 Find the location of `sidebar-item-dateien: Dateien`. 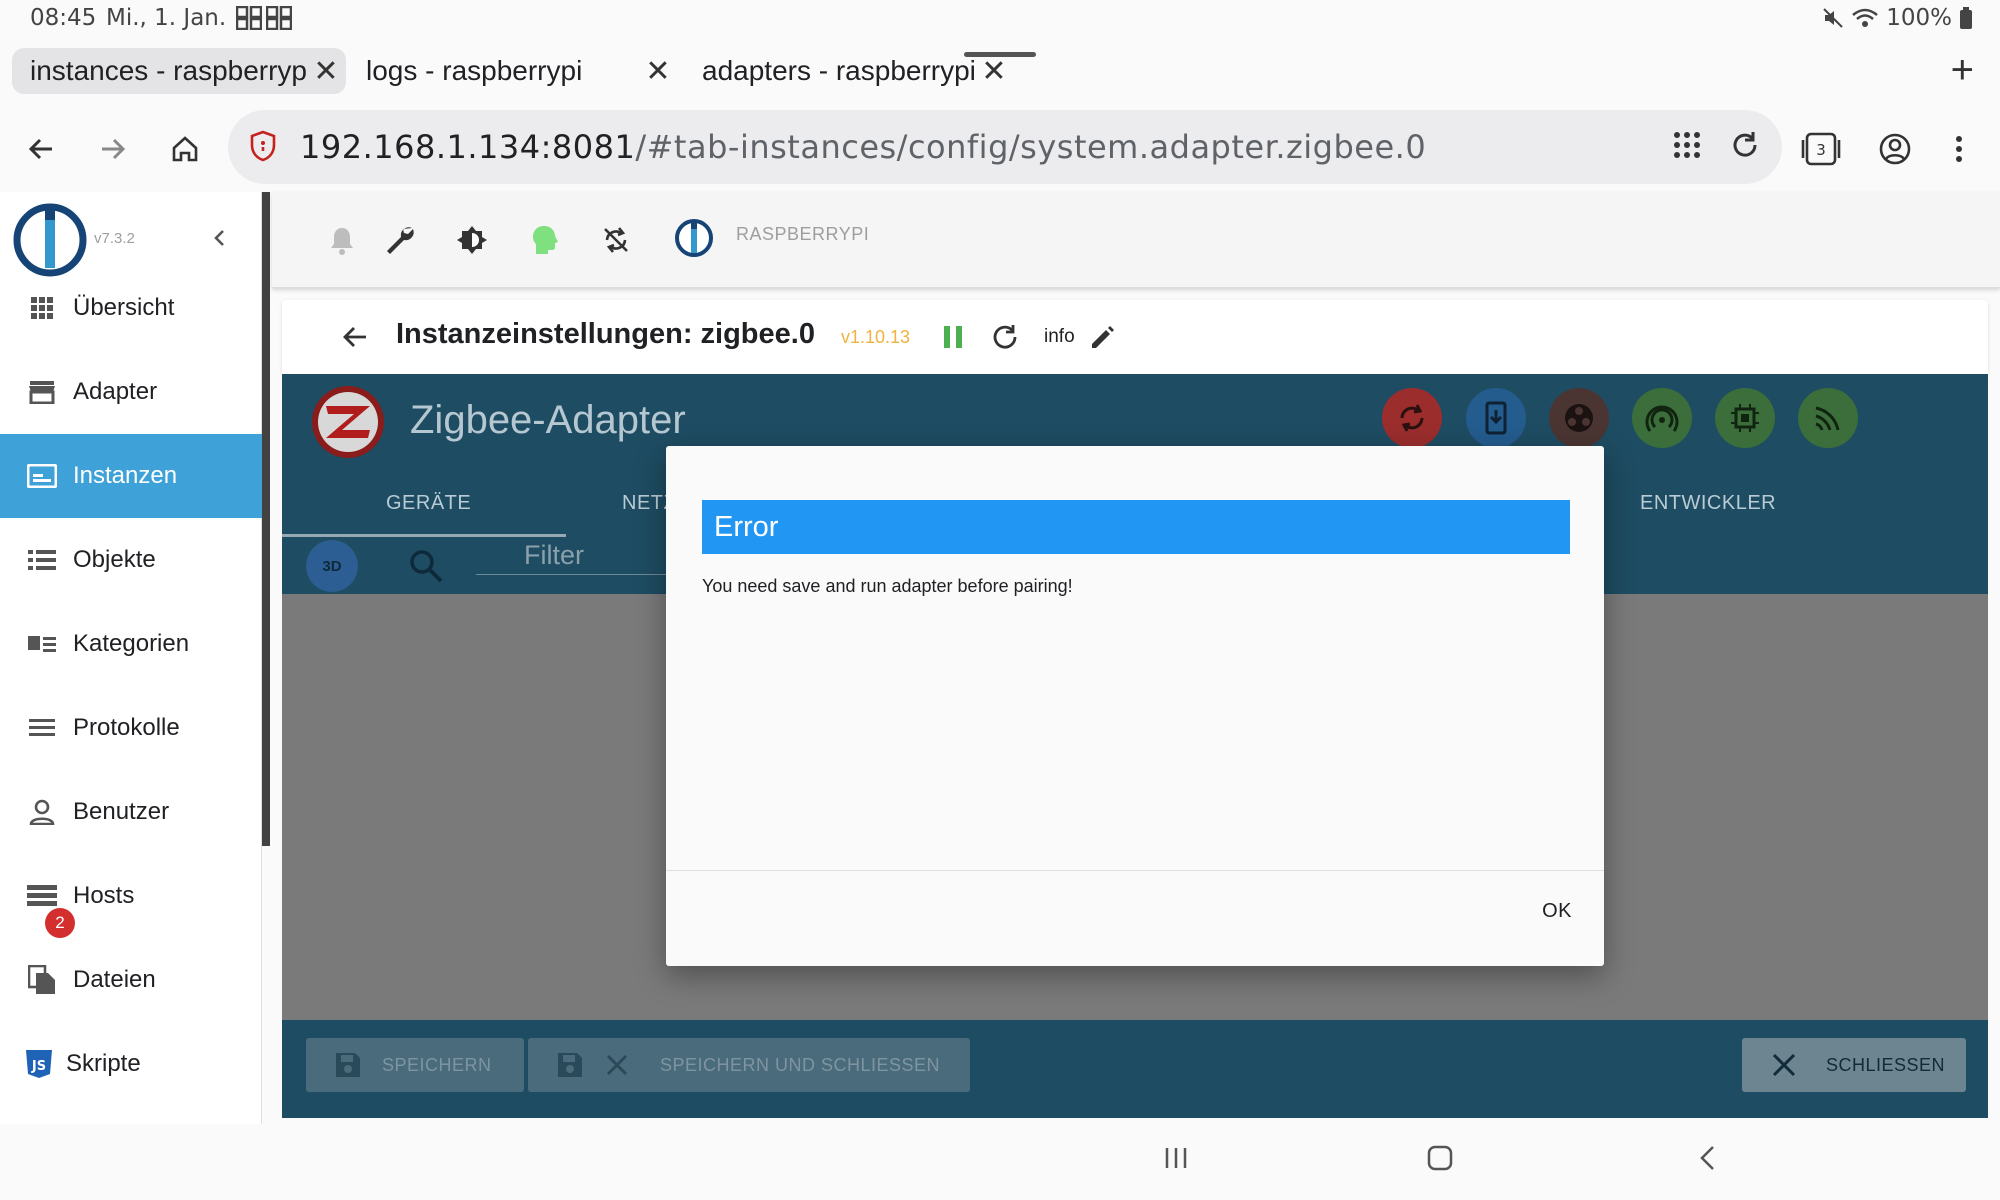

sidebar-item-dateien: Dateien is located at coordinates (131, 980).